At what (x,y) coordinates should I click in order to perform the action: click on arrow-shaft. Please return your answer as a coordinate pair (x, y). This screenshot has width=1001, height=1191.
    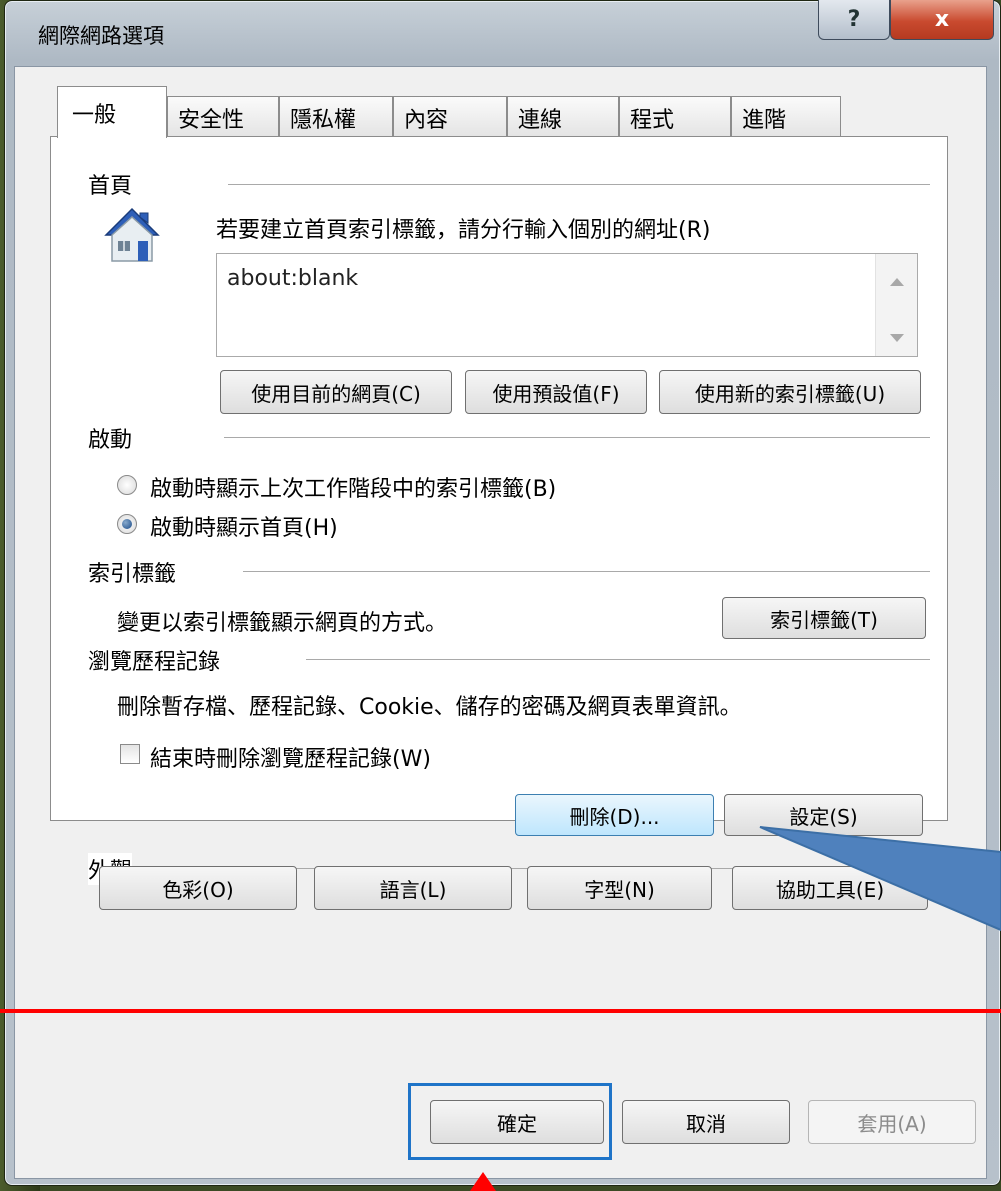
    Looking at the image, I should click on (483, 1185).